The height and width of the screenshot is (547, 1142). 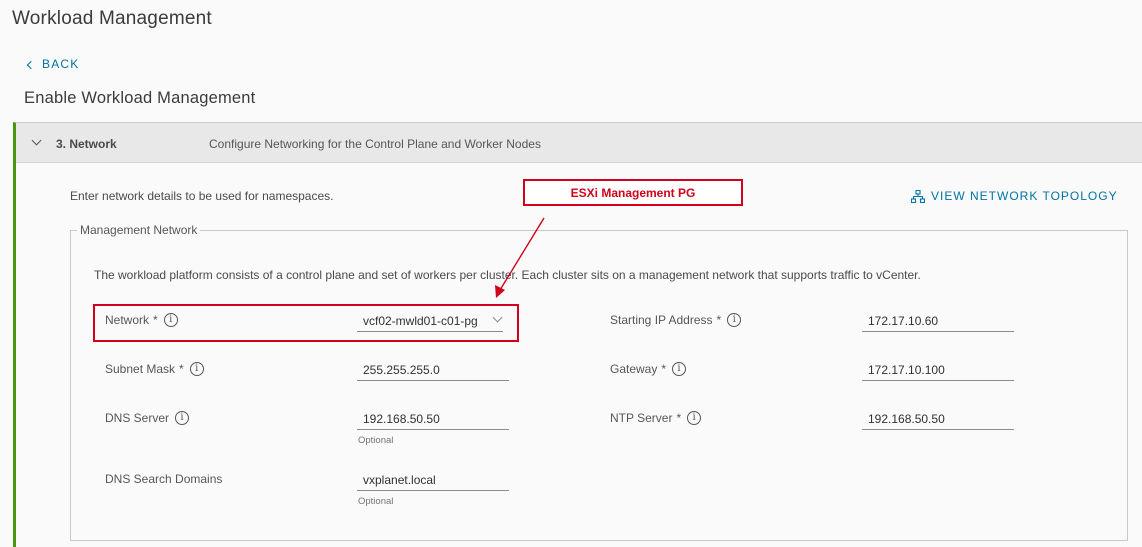 What do you see at coordinates (36, 140) in the screenshot?
I see `chevron-down-icon` at bounding box center [36, 140].